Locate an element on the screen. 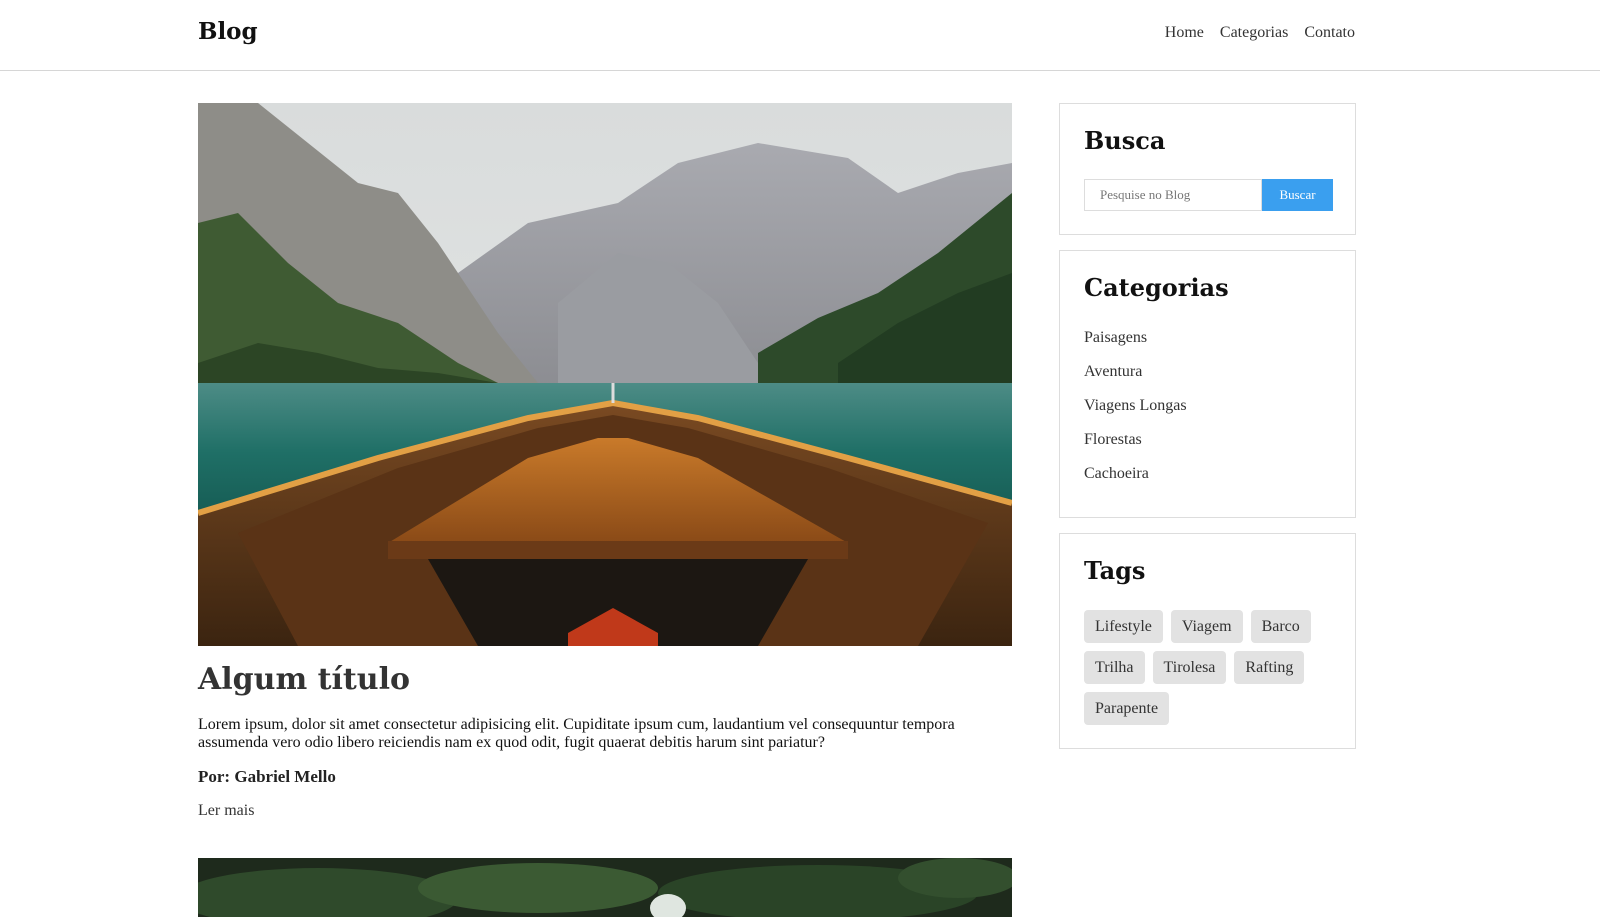 The height and width of the screenshot is (917, 1600). search-widget: Busca Buscar is located at coordinates (1207, 169).